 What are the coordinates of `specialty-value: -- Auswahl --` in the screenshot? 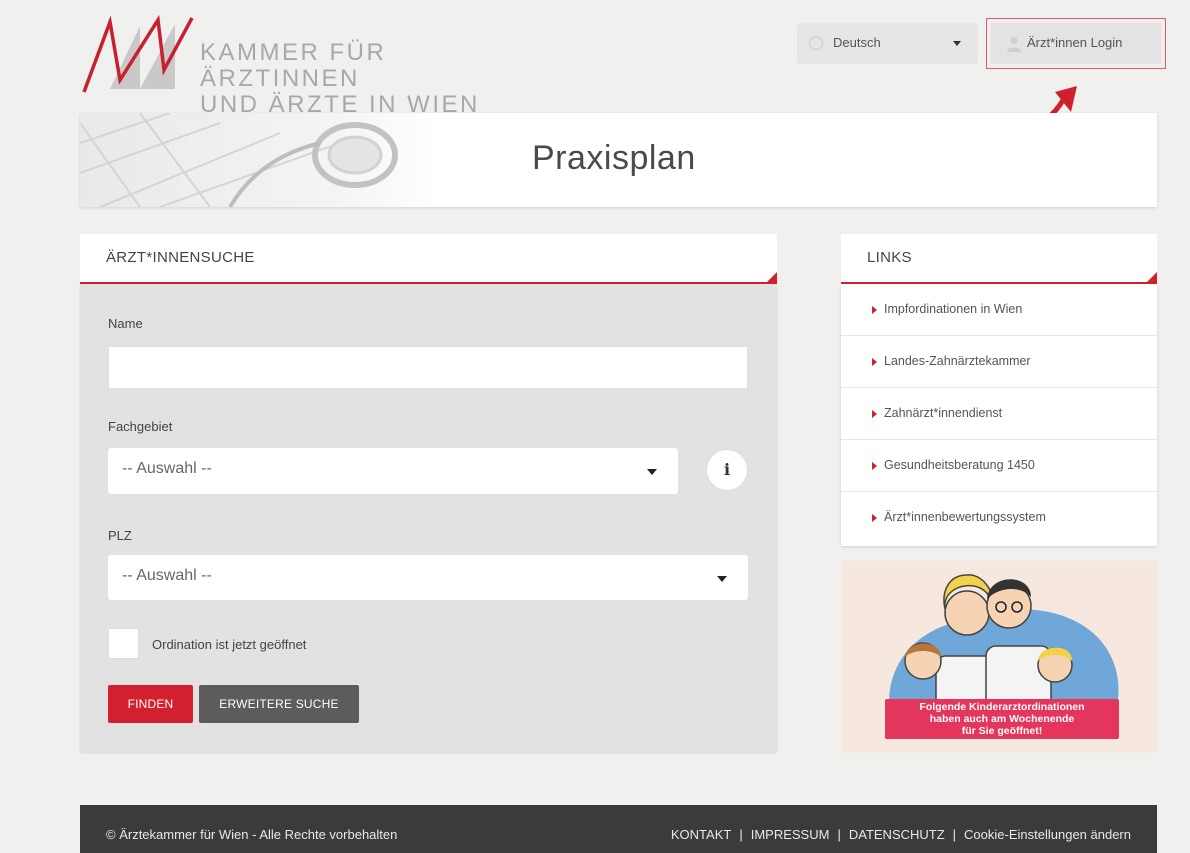 It's located at (167, 468).